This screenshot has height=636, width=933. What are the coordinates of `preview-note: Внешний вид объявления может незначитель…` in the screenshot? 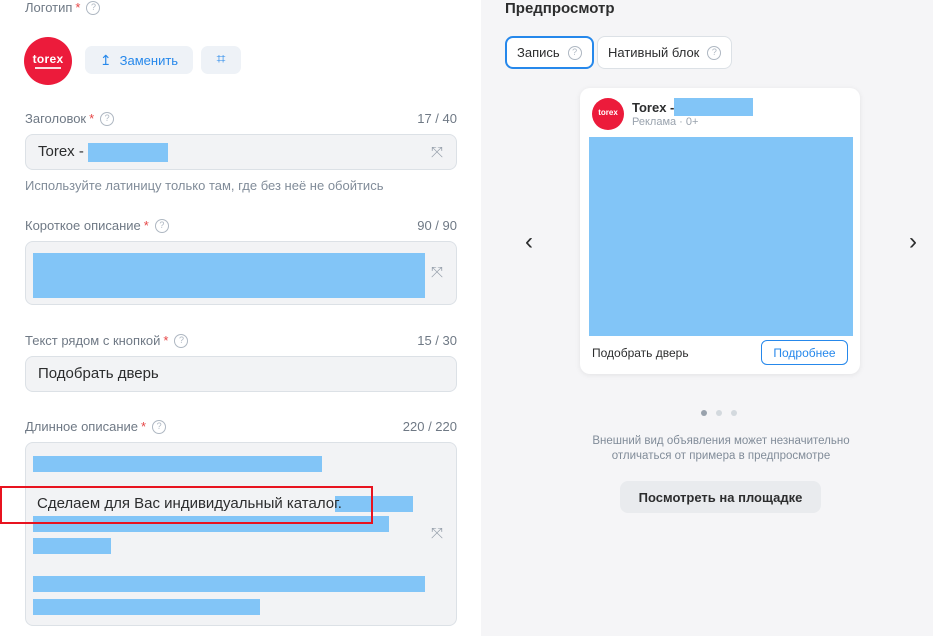 It's located at (721, 448).